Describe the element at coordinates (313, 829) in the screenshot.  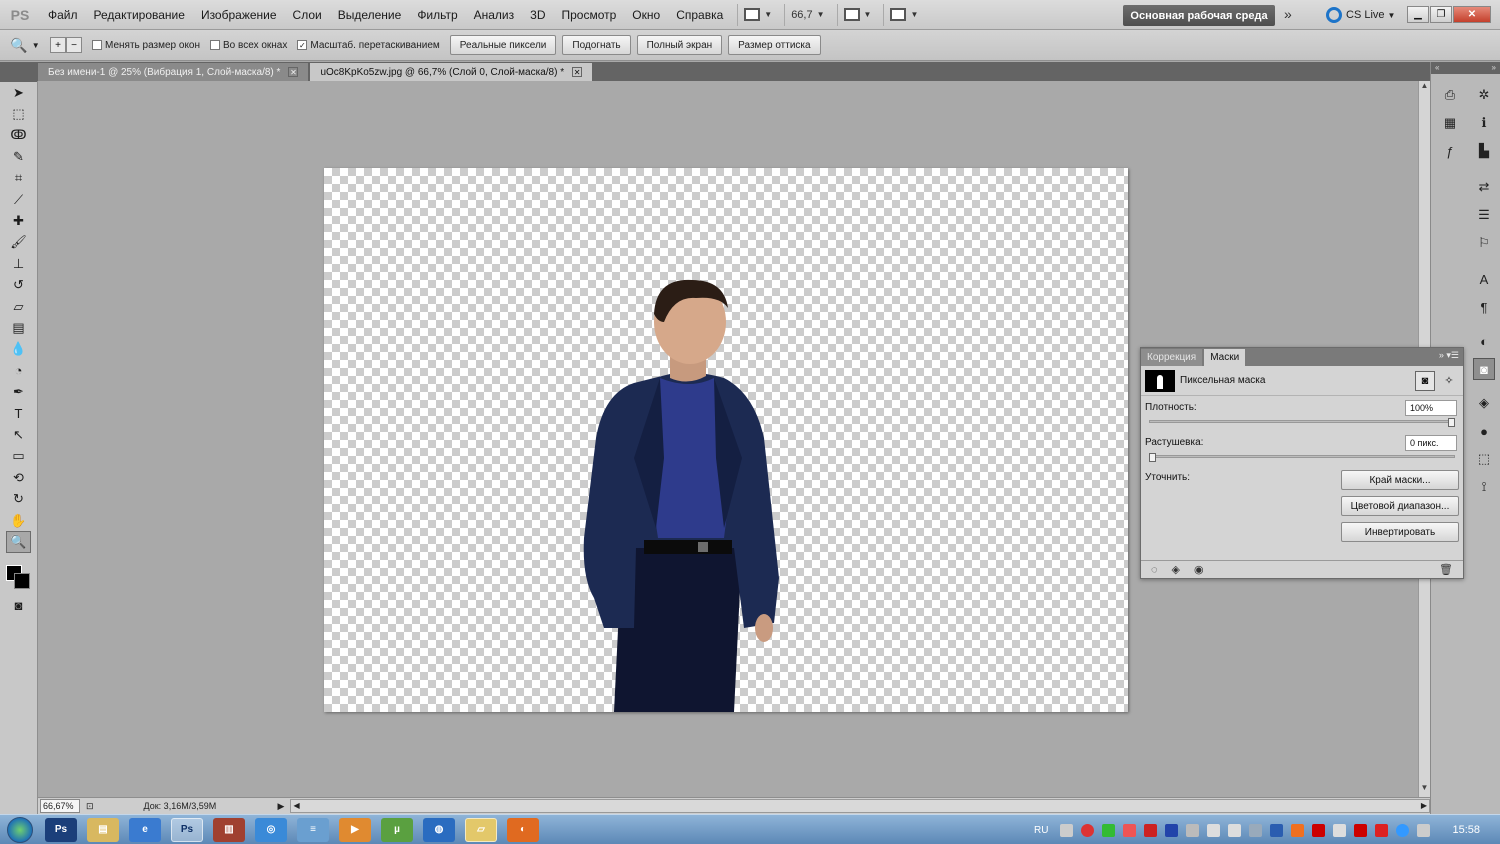
I see `notepad-icon: ≡` at that location.